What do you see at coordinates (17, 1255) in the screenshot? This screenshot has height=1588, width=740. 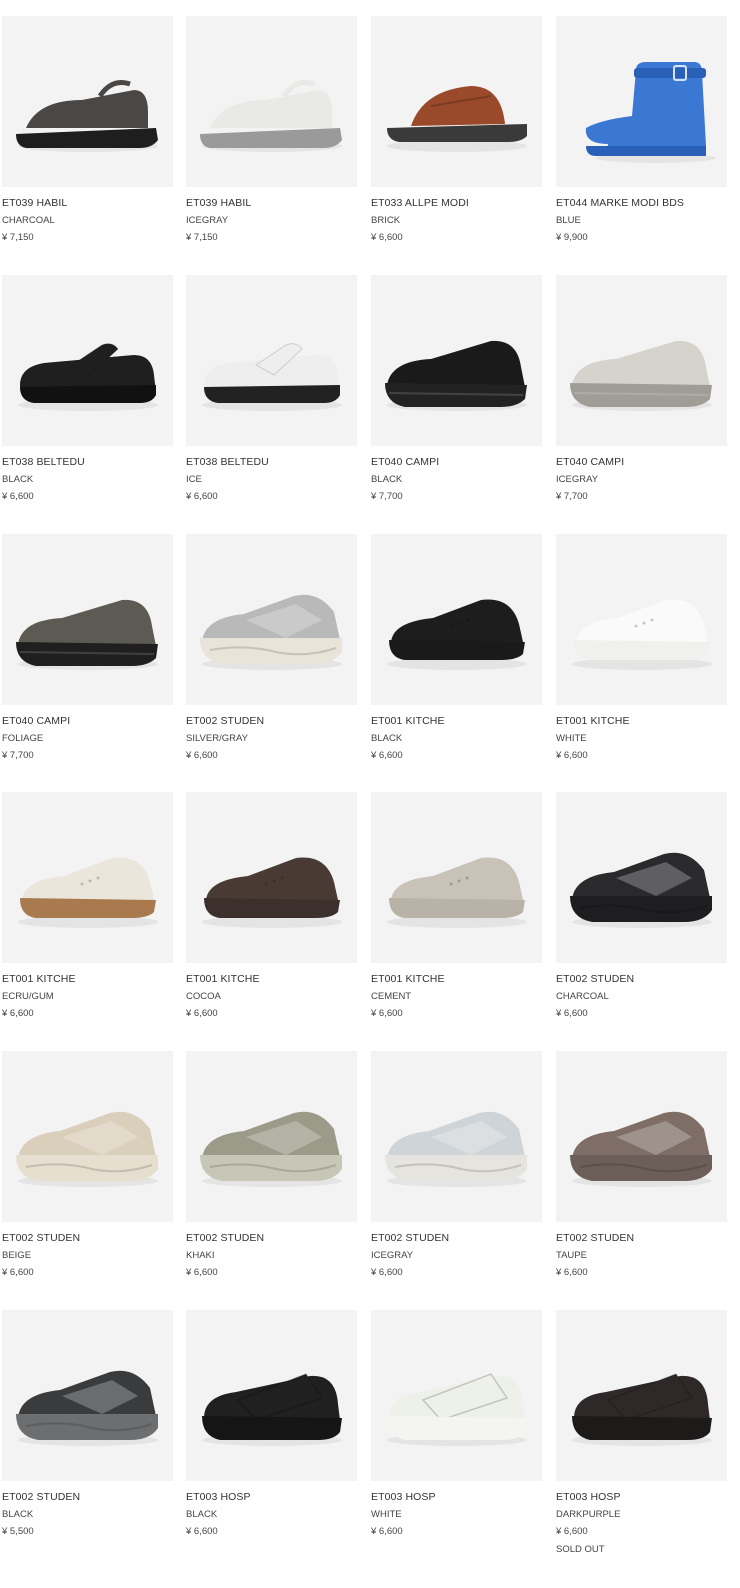 I see `product-color: BEIGE` at bounding box center [17, 1255].